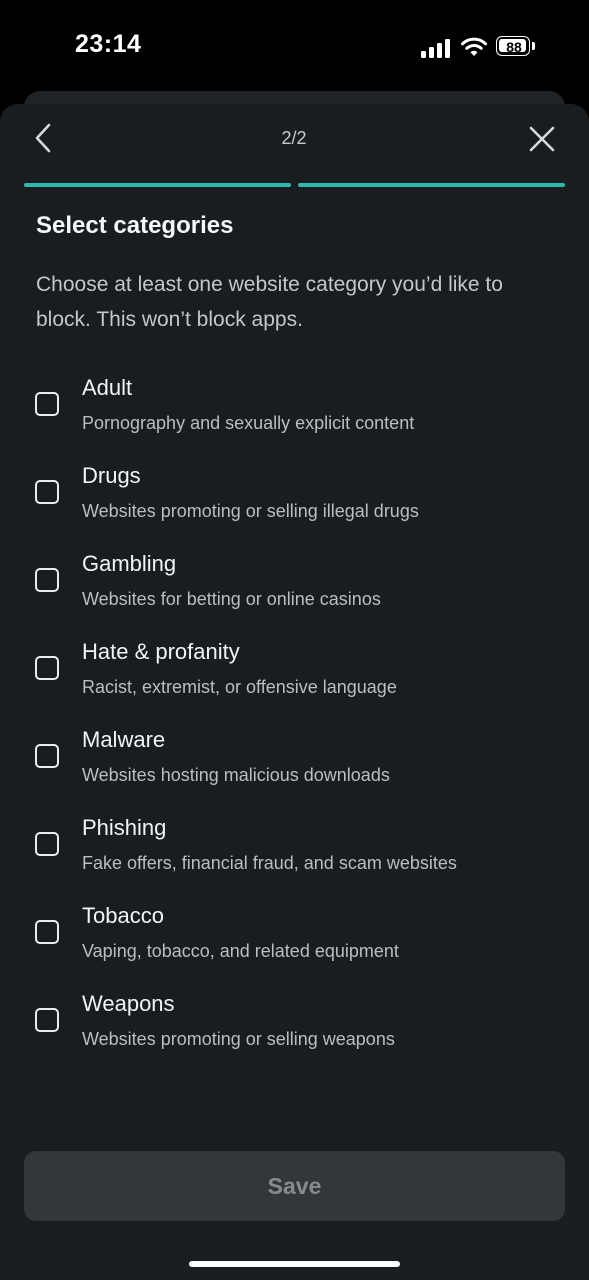 This screenshot has width=589, height=1280. I want to click on category-name: Adult, so click(107, 387).